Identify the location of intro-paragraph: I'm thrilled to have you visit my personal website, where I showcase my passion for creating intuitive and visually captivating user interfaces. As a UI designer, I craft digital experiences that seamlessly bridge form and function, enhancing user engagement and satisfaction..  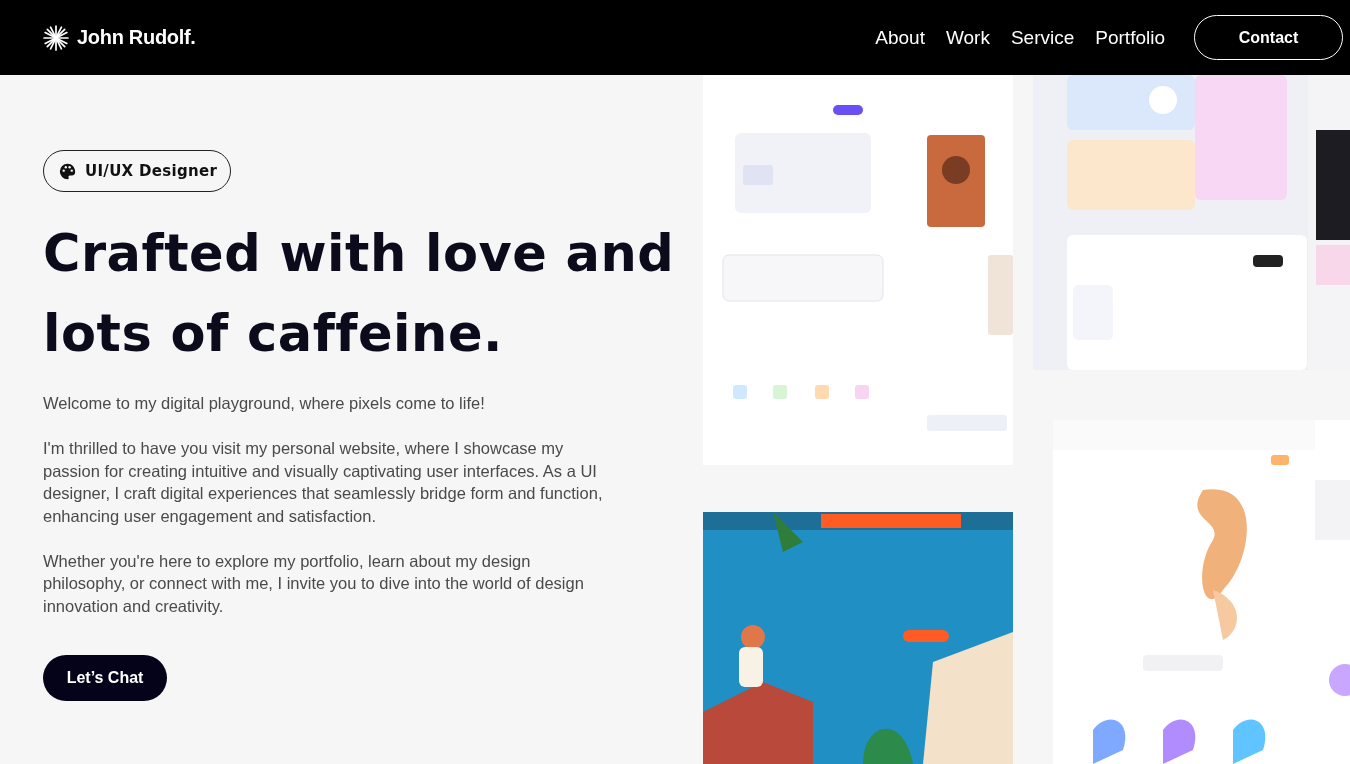
(323, 482).